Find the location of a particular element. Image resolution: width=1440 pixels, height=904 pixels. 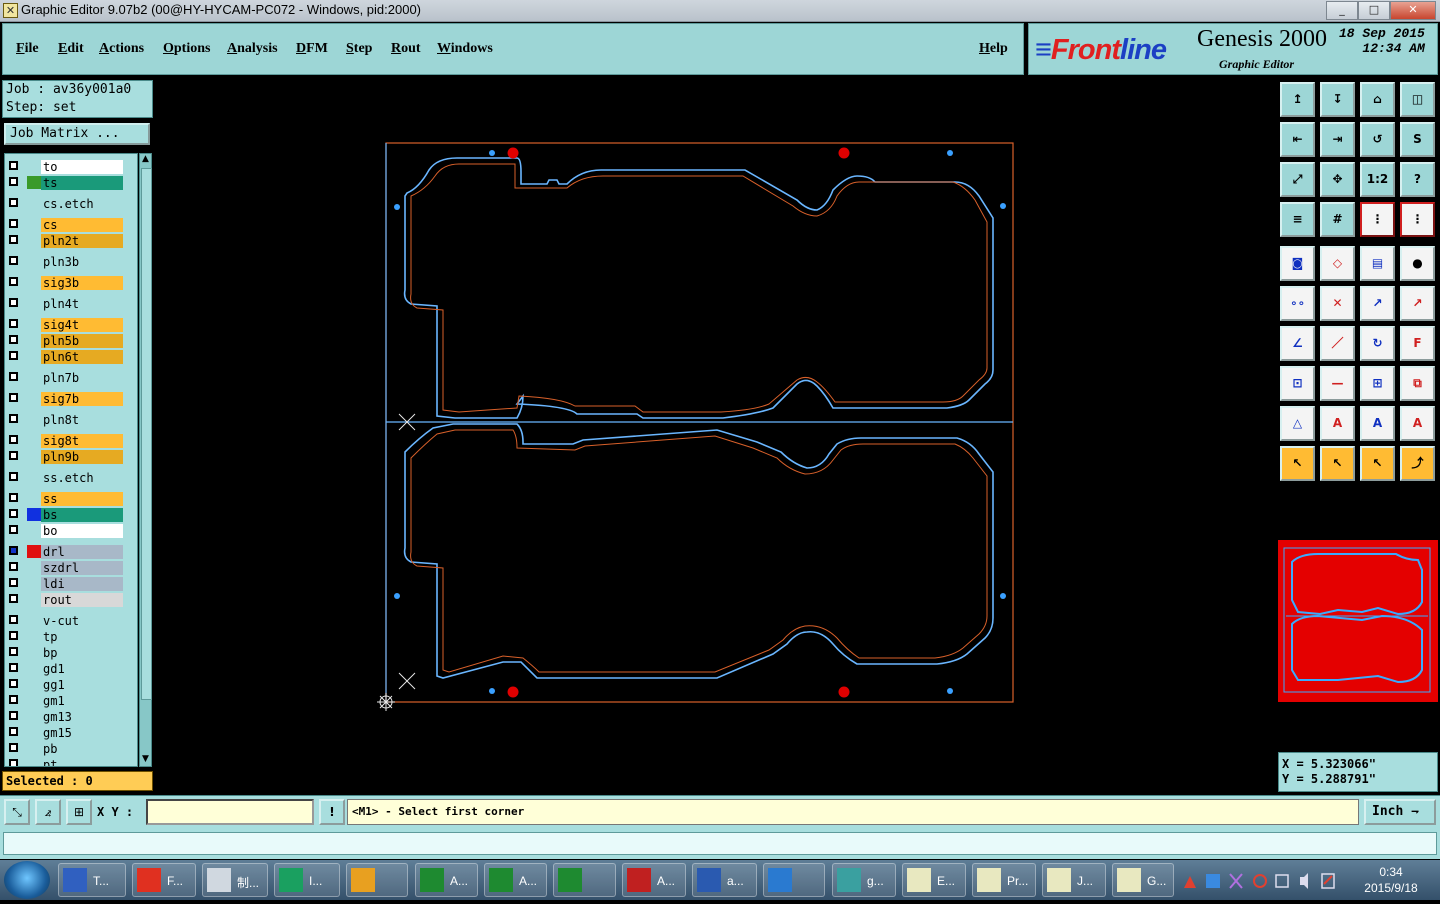

menu-help: Help is located at coordinates (993, 49).